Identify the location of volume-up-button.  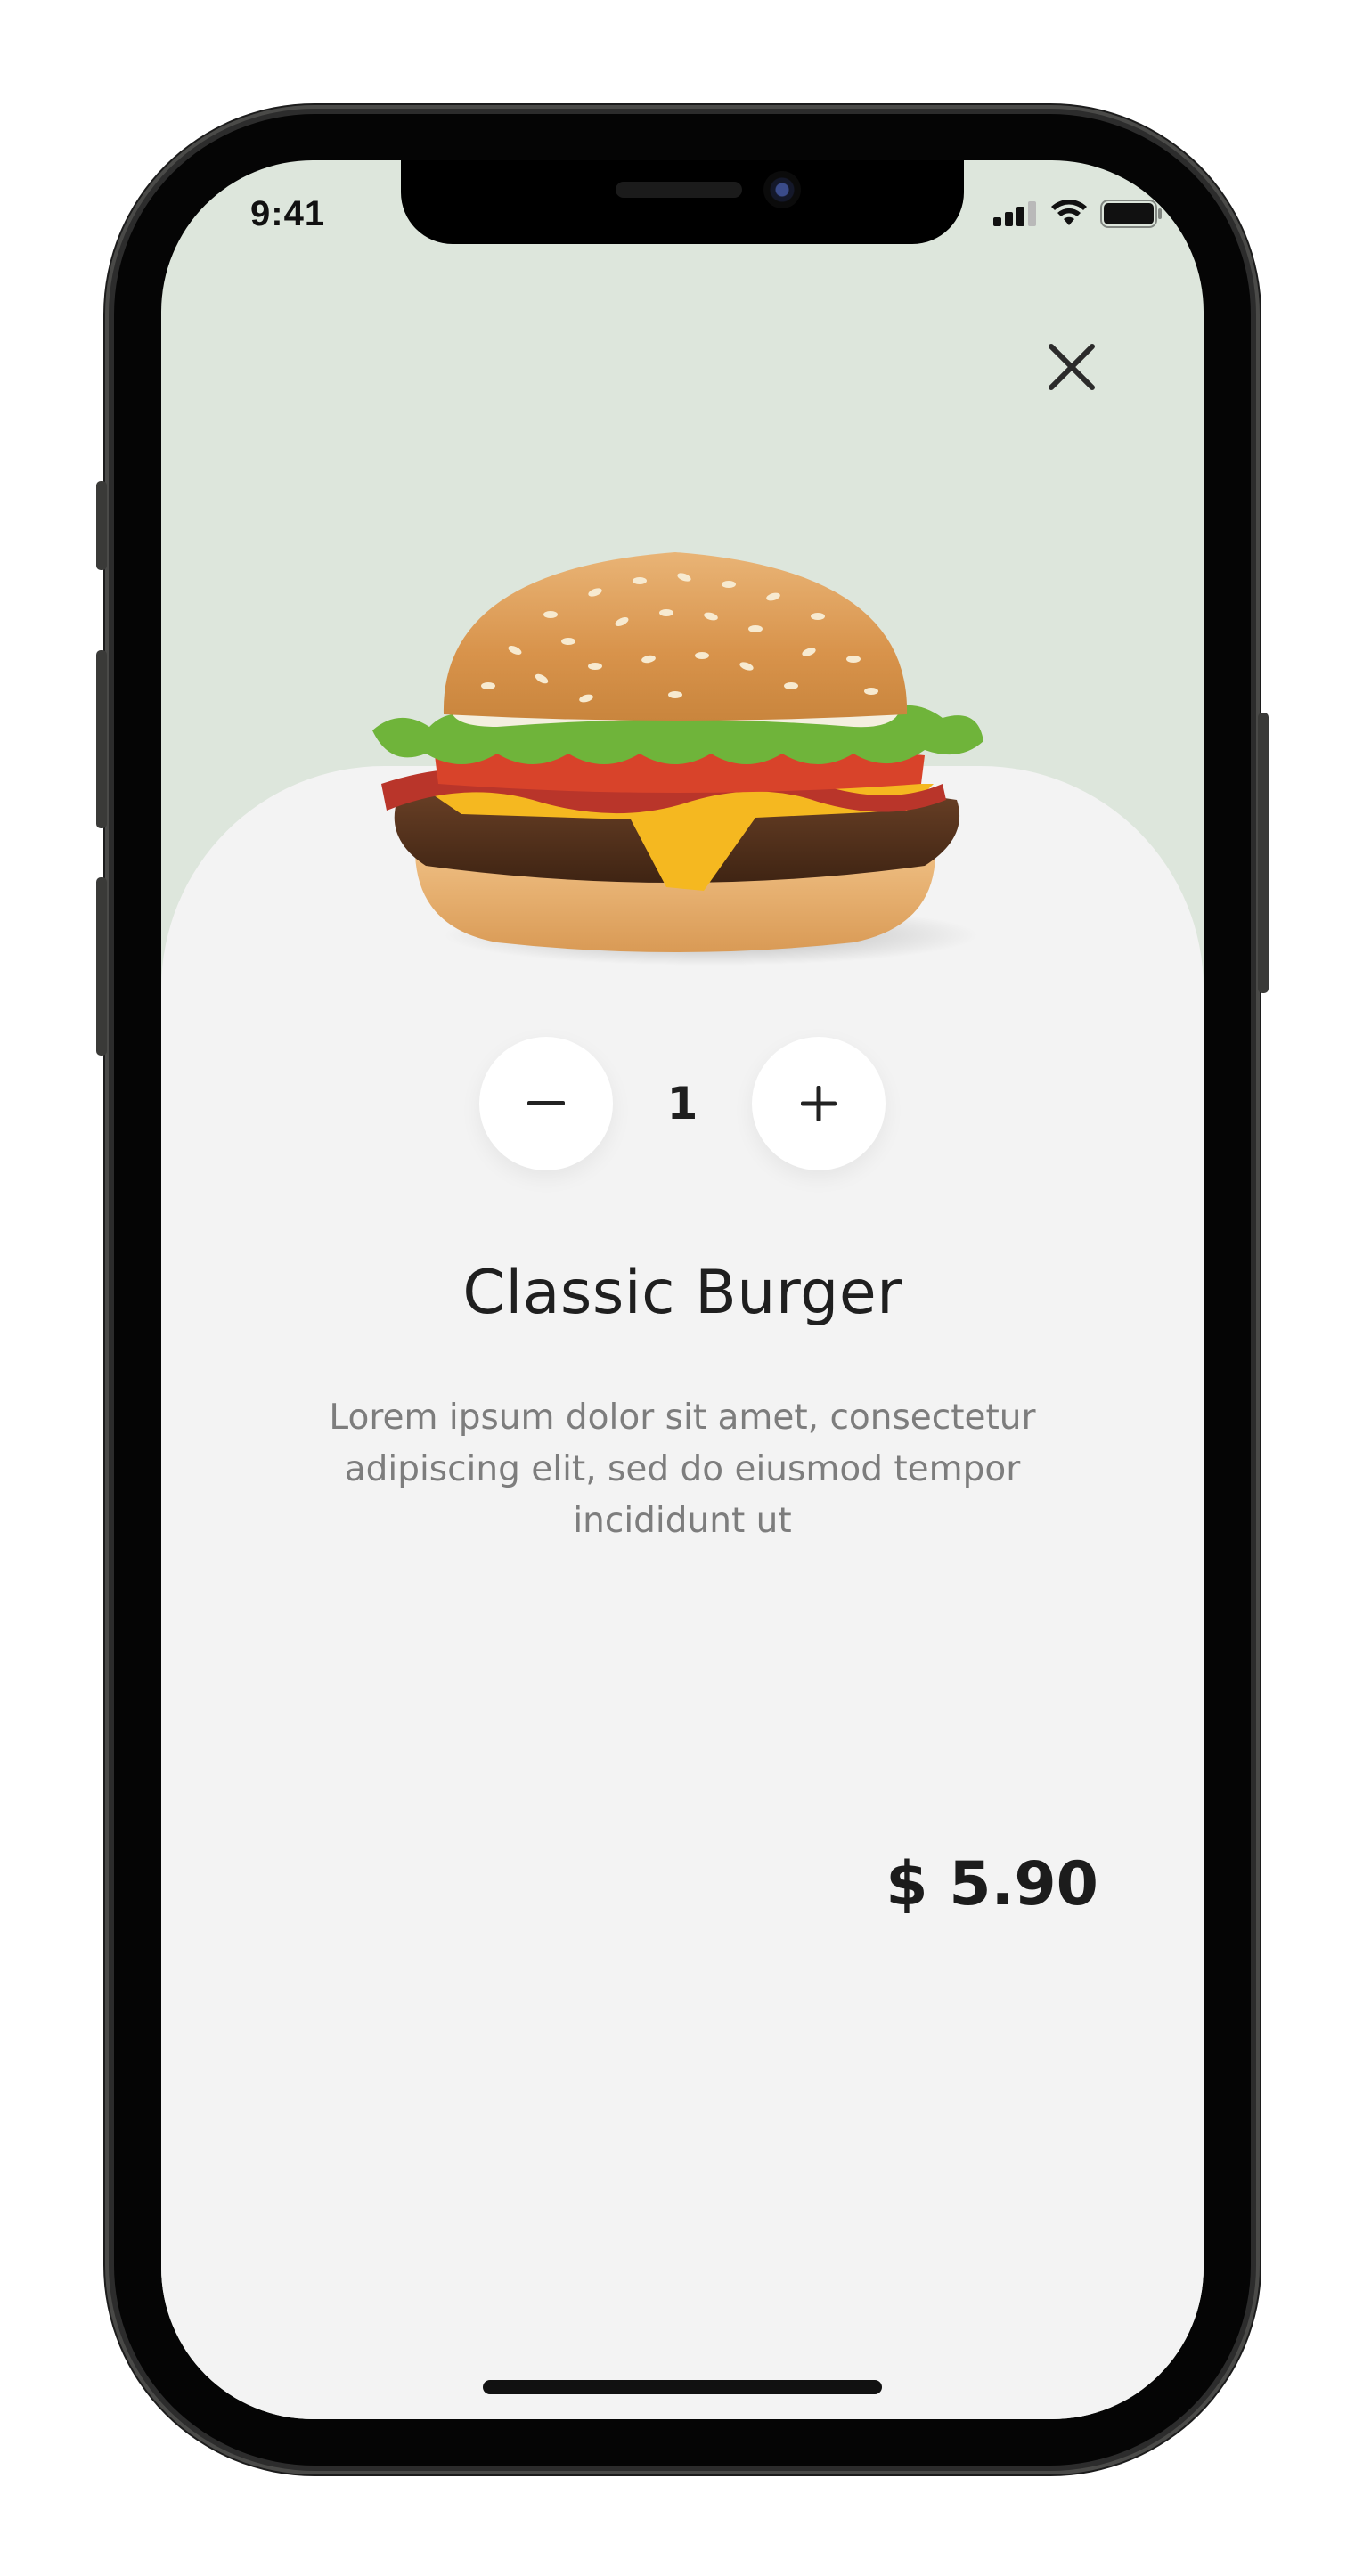
(101, 739).